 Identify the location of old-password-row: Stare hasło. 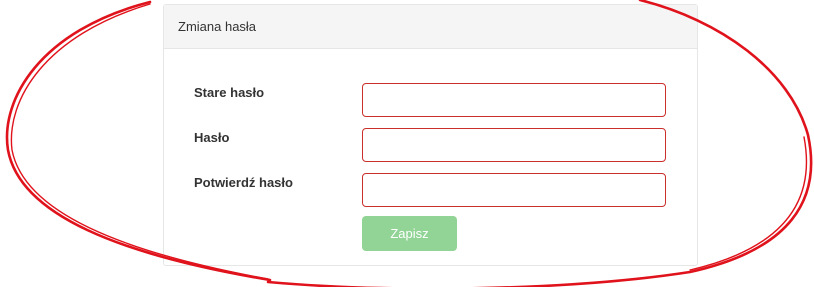
(430, 100).